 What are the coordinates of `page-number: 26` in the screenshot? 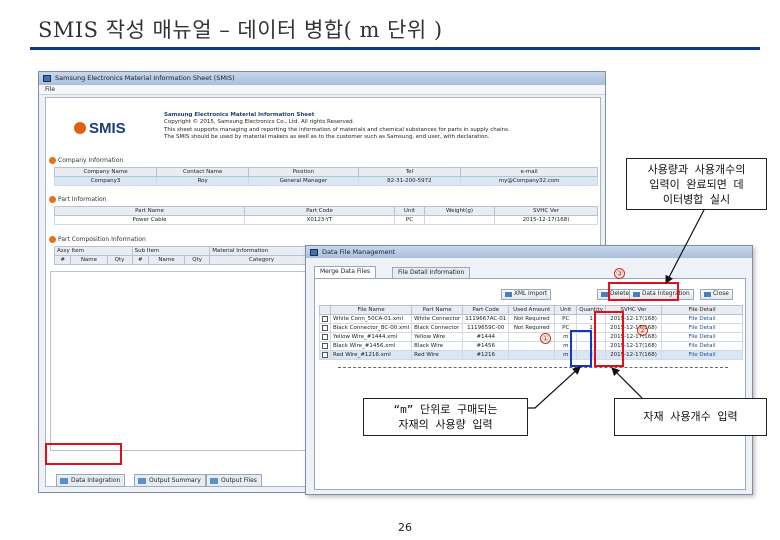 It's located at (405, 527).